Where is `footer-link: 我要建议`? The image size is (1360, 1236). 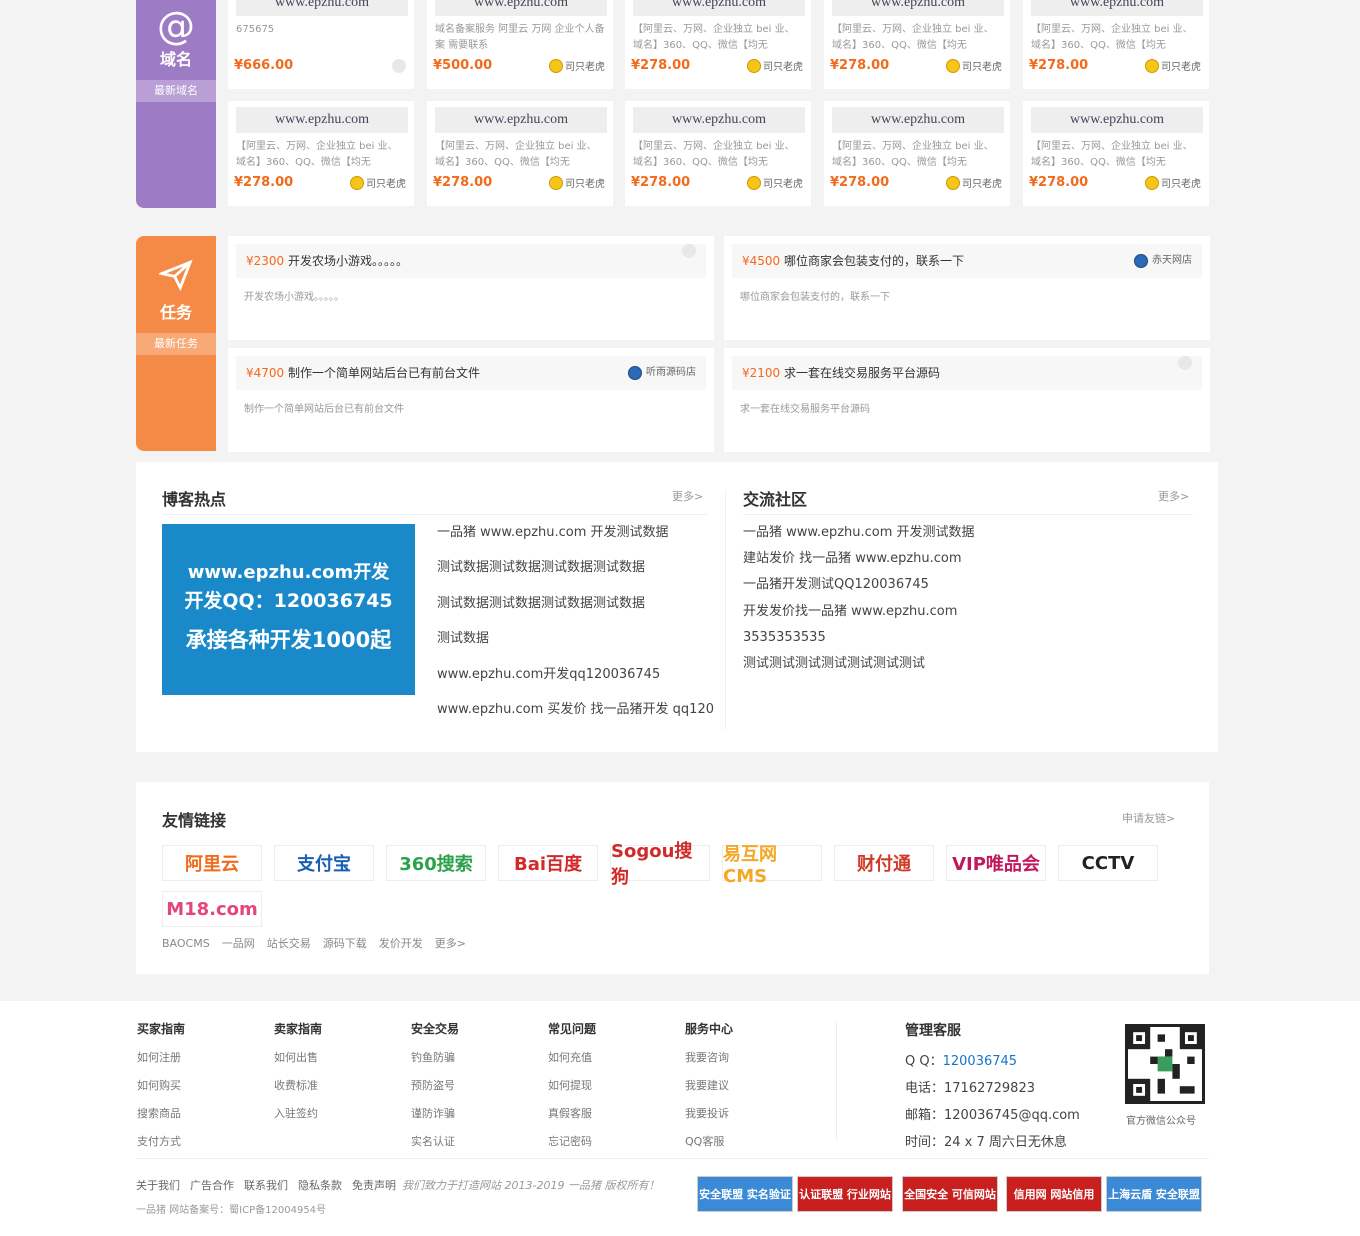 footer-link: 我要建议 is located at coordinates (709, 1085).